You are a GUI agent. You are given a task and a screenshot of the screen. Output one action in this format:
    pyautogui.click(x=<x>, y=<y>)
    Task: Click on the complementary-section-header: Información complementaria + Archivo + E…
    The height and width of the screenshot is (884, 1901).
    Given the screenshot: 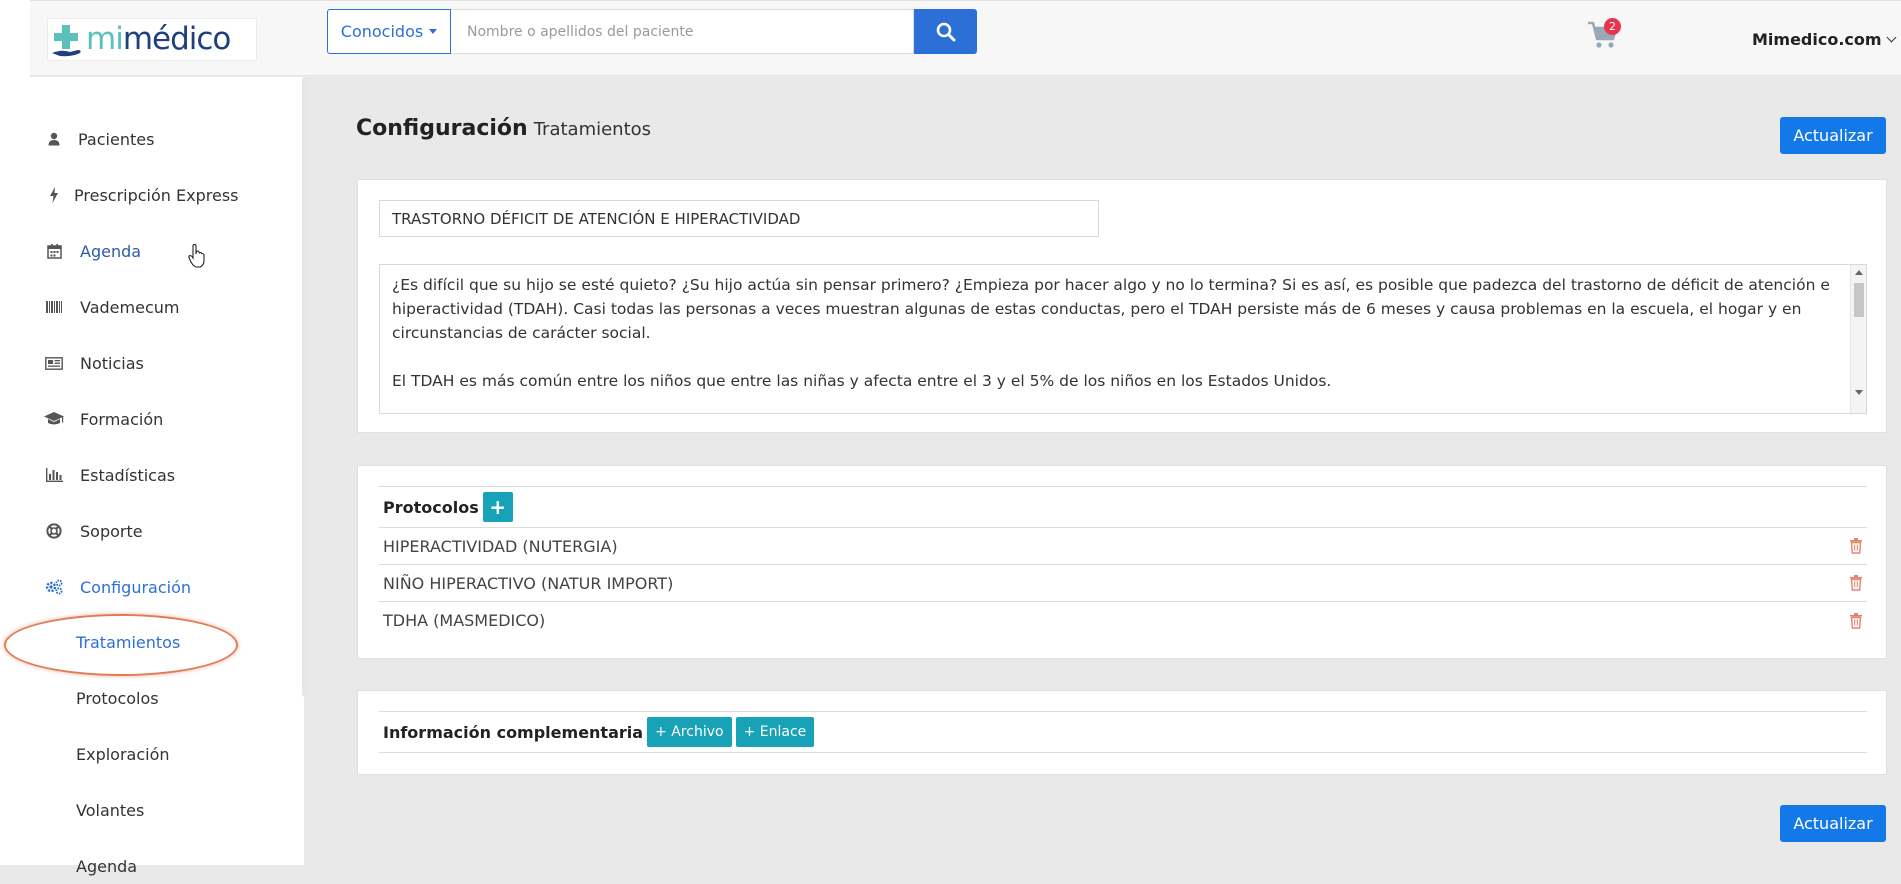 What is the action you would take?
    pyautogui.click(x=1123, y=732)
    